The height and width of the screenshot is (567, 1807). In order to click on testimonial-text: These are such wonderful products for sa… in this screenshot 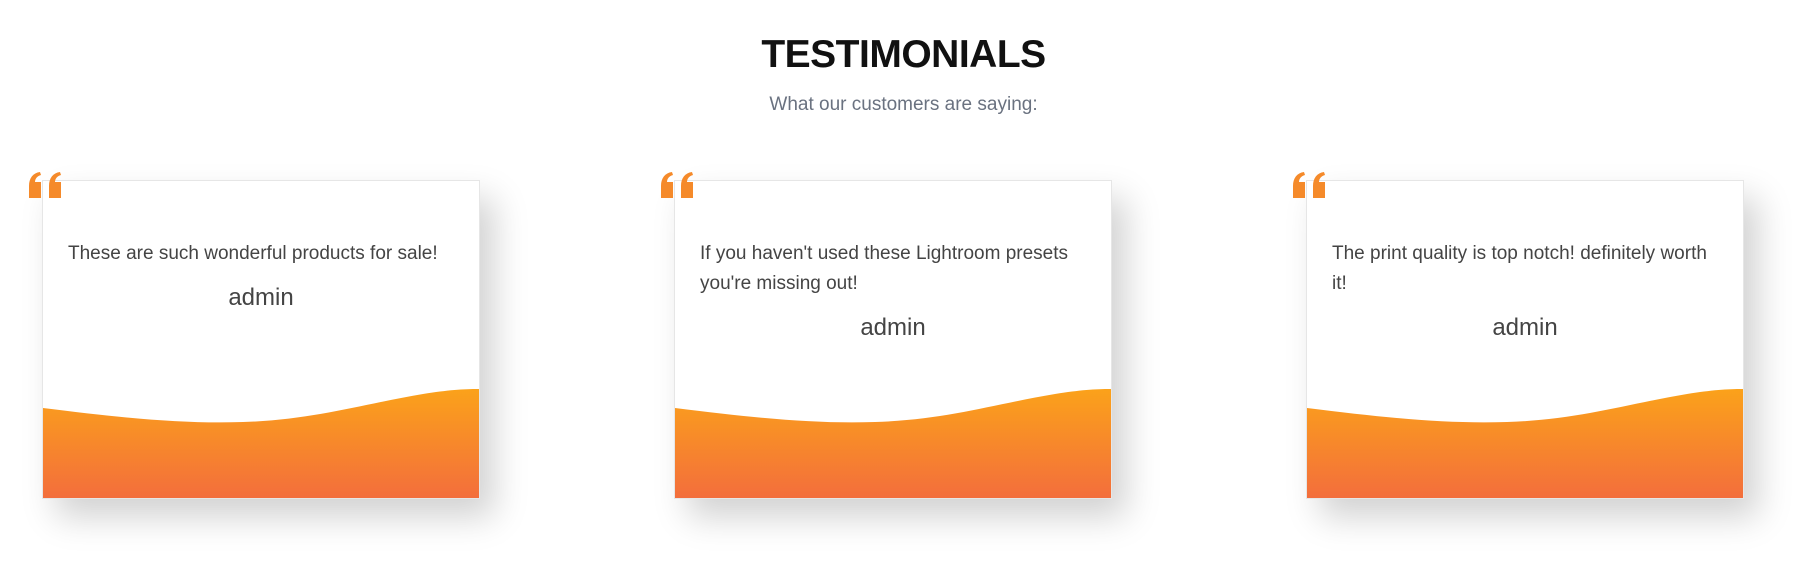, I will do `click(253, 253)`.